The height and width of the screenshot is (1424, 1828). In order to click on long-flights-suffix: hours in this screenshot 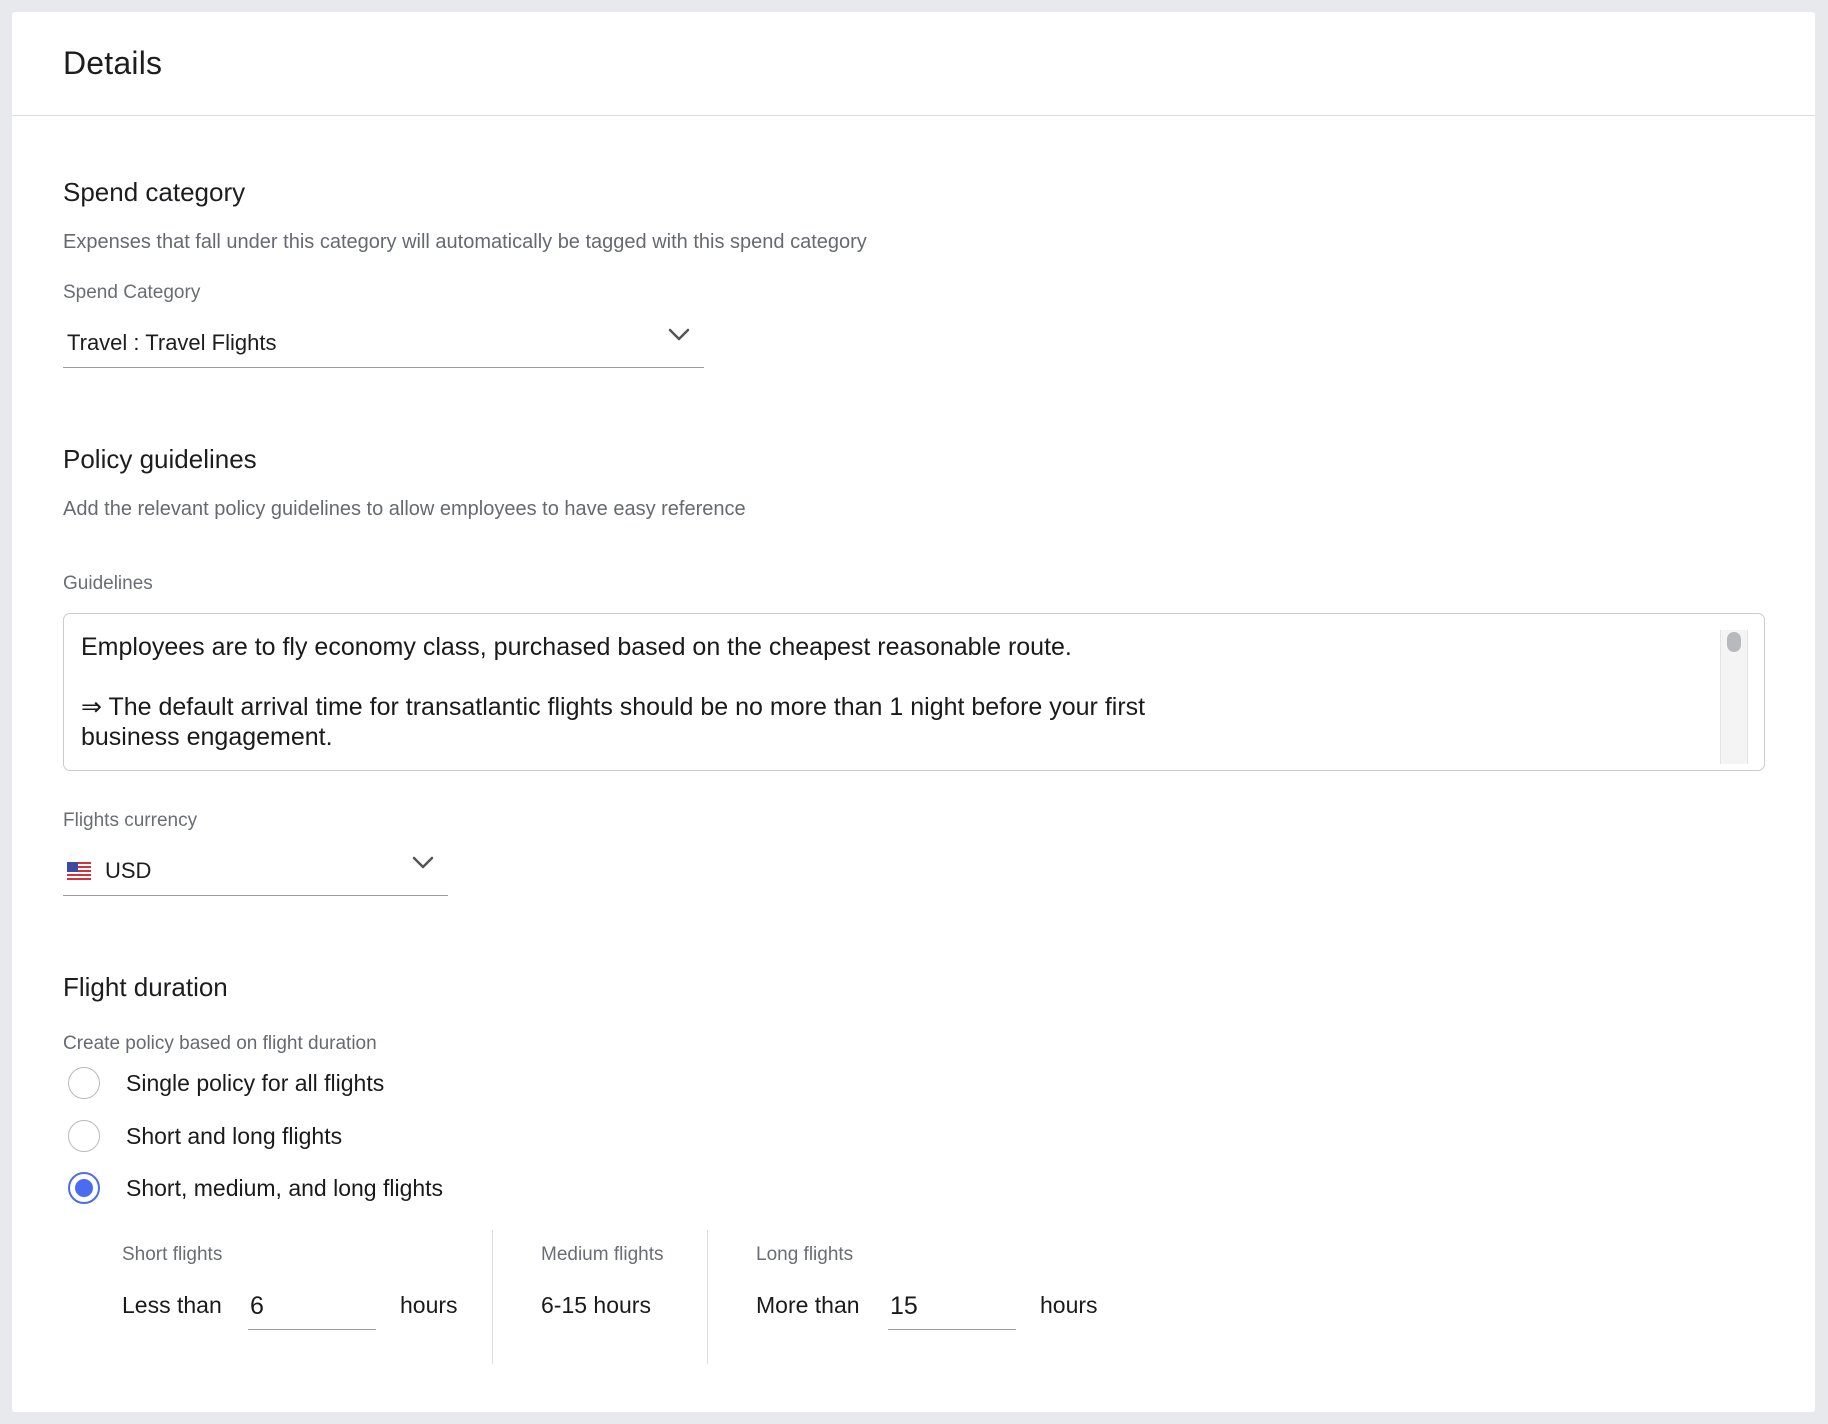, I will do `click(1069, 1305)`.